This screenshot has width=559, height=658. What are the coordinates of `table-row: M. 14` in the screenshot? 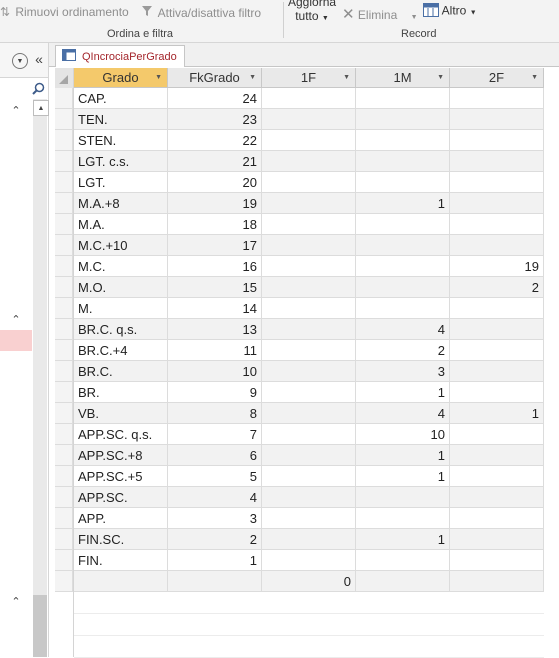 It's located at (309, 308).